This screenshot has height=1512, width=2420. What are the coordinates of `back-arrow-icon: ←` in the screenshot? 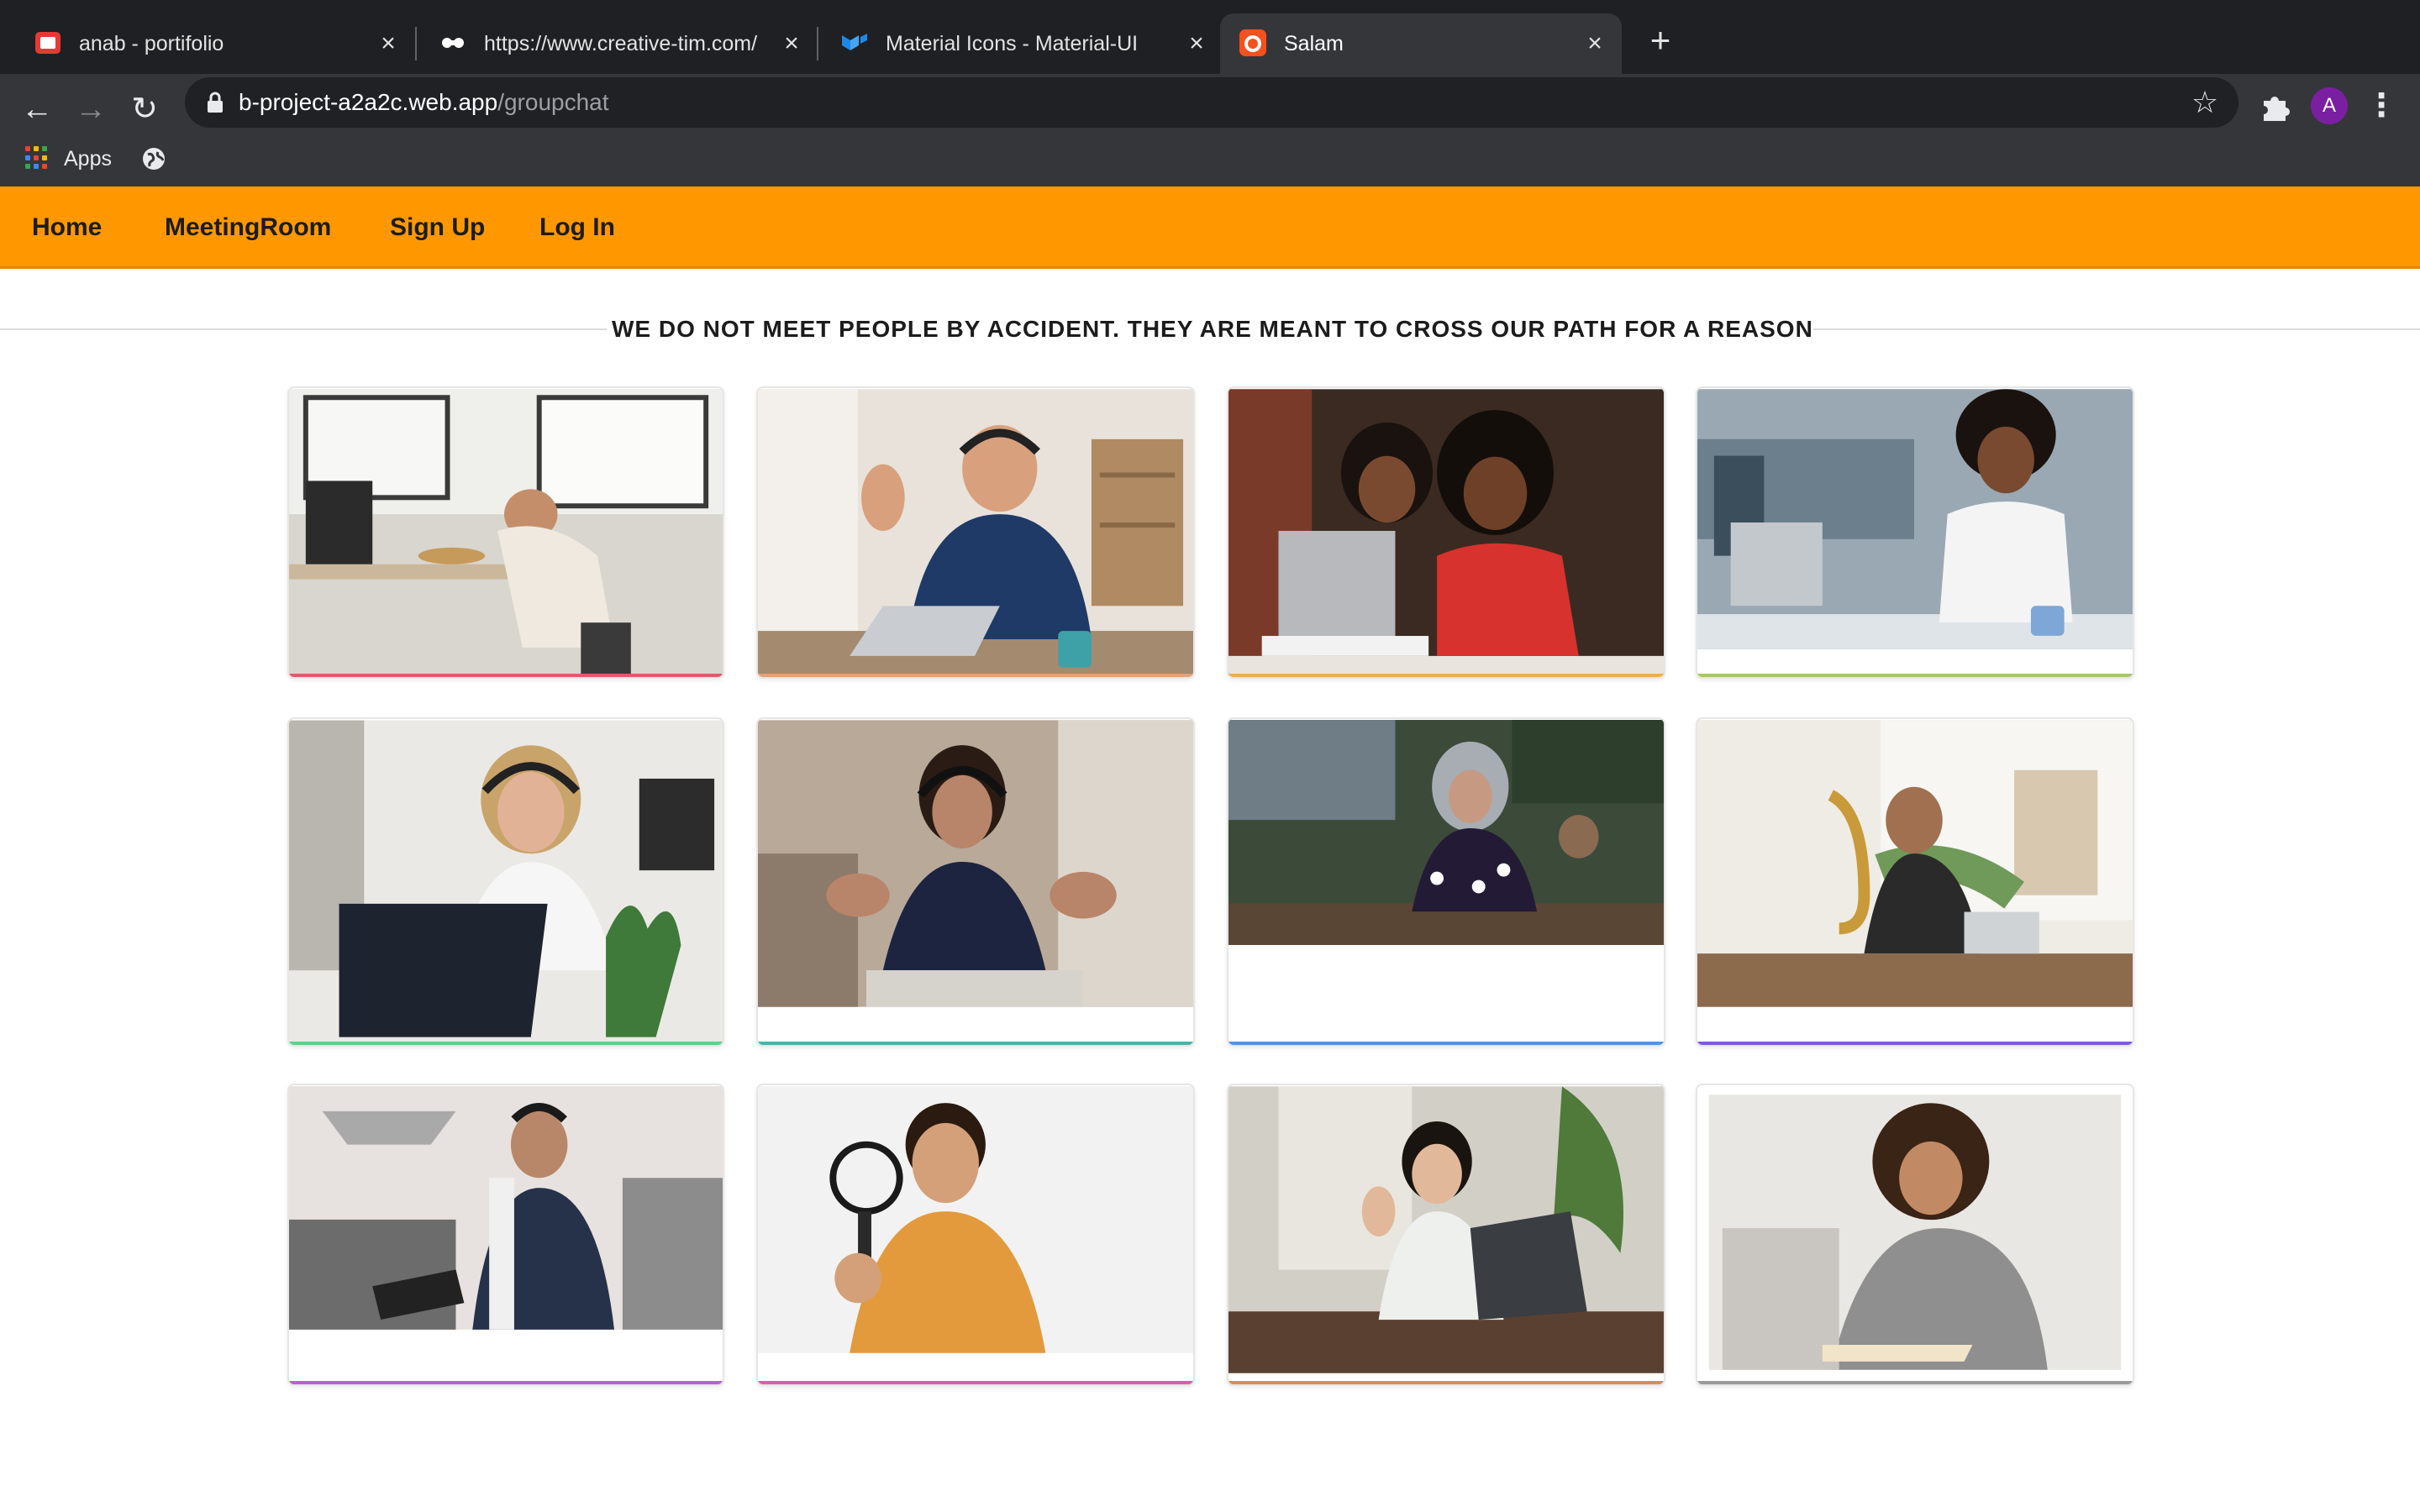 It's located at (36, 109).